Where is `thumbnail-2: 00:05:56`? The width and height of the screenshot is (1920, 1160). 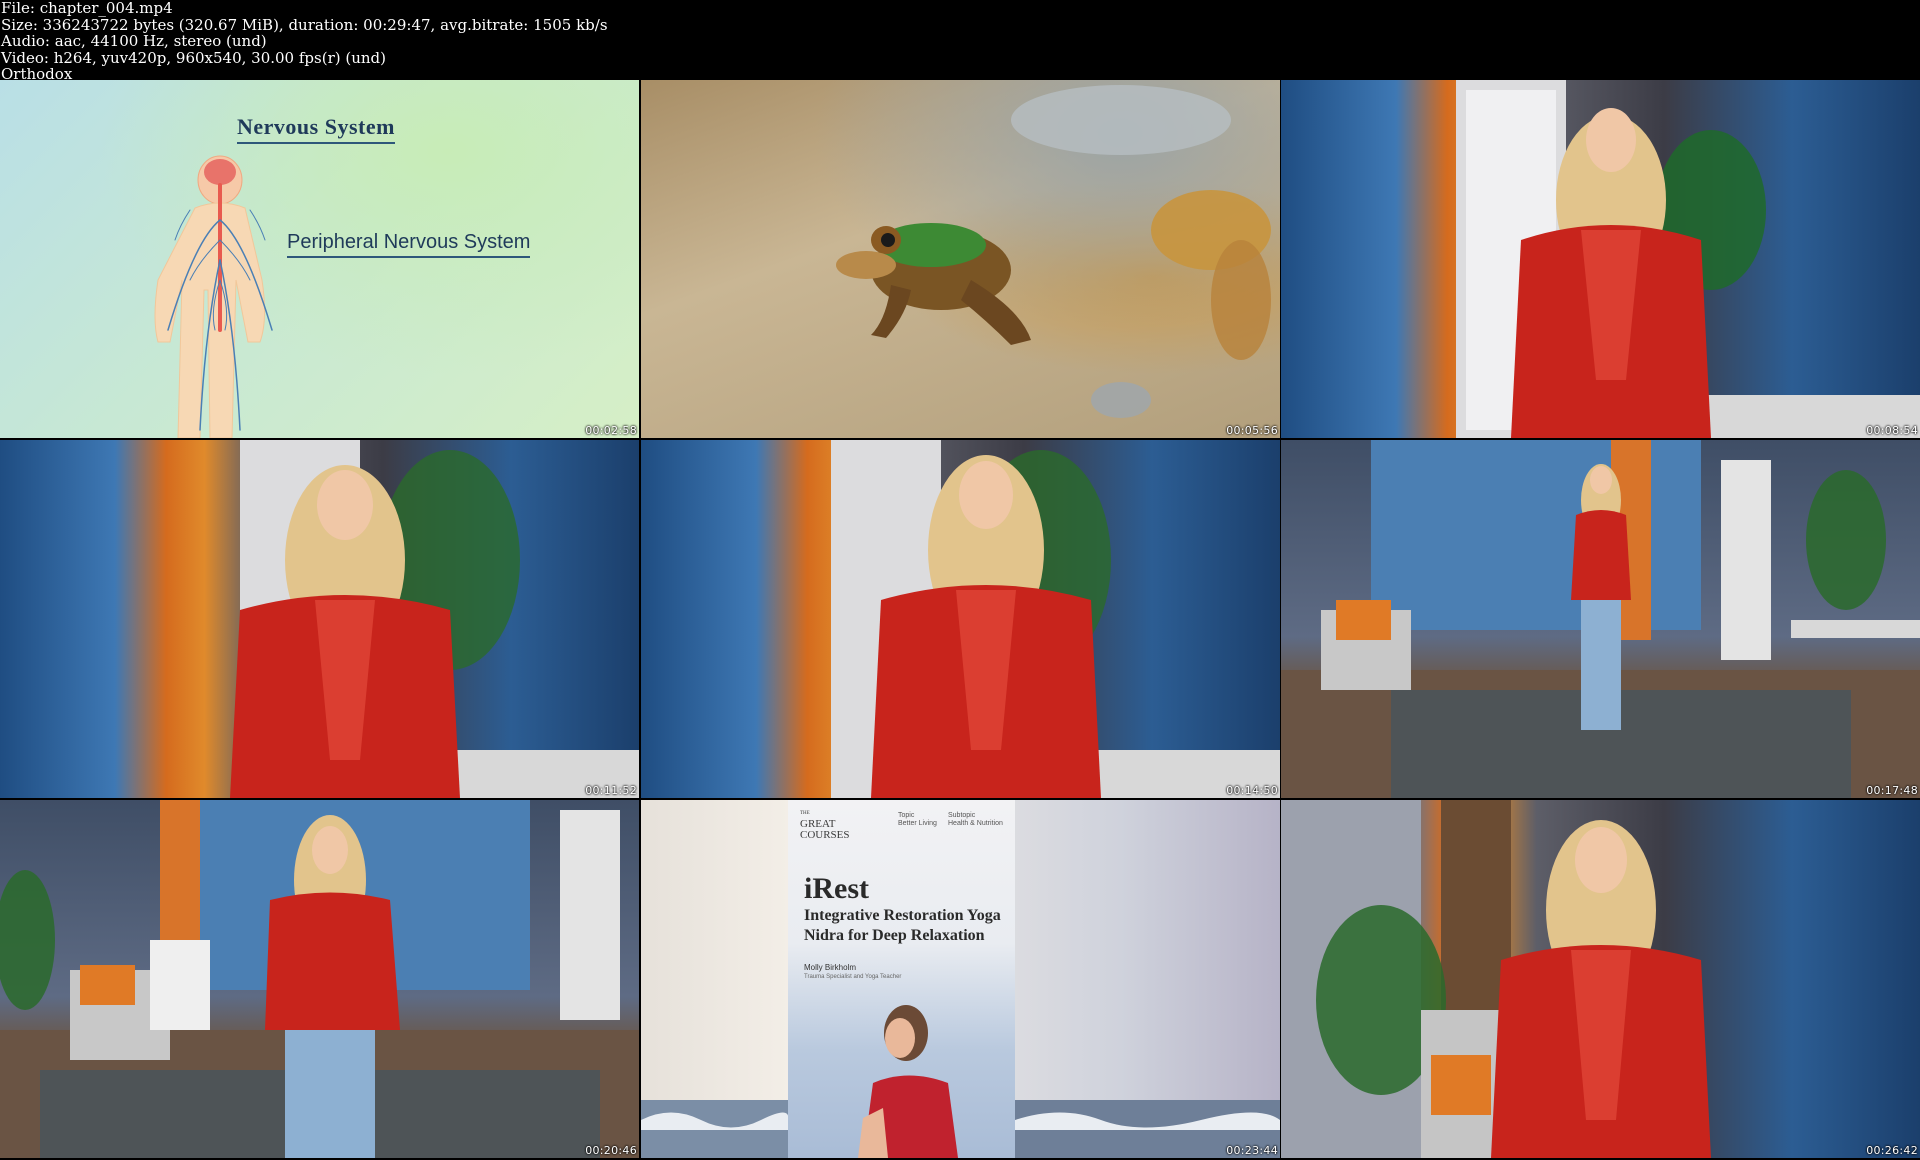
thumbnail-2: 00:05:56 is located at coordinates (960, 259).